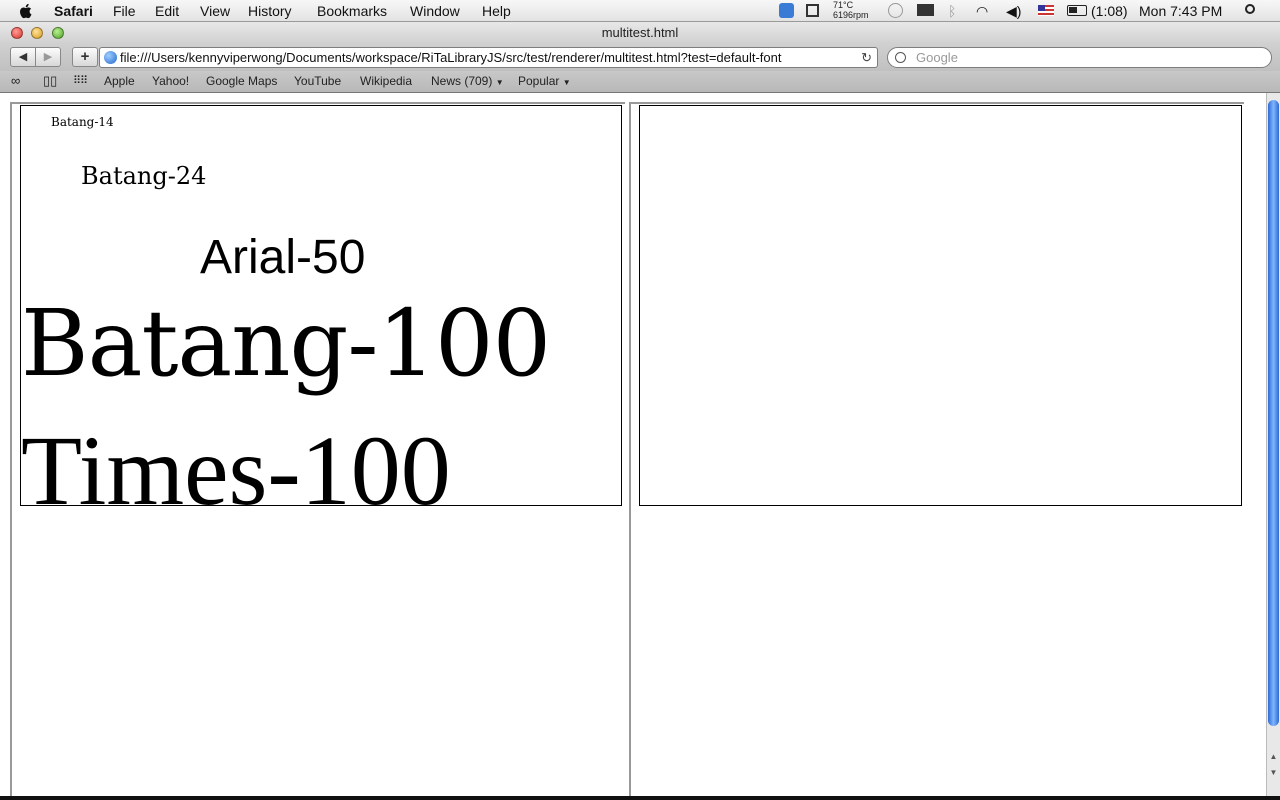  I want to click on wifi-icon: ◠, so click(982, 11).